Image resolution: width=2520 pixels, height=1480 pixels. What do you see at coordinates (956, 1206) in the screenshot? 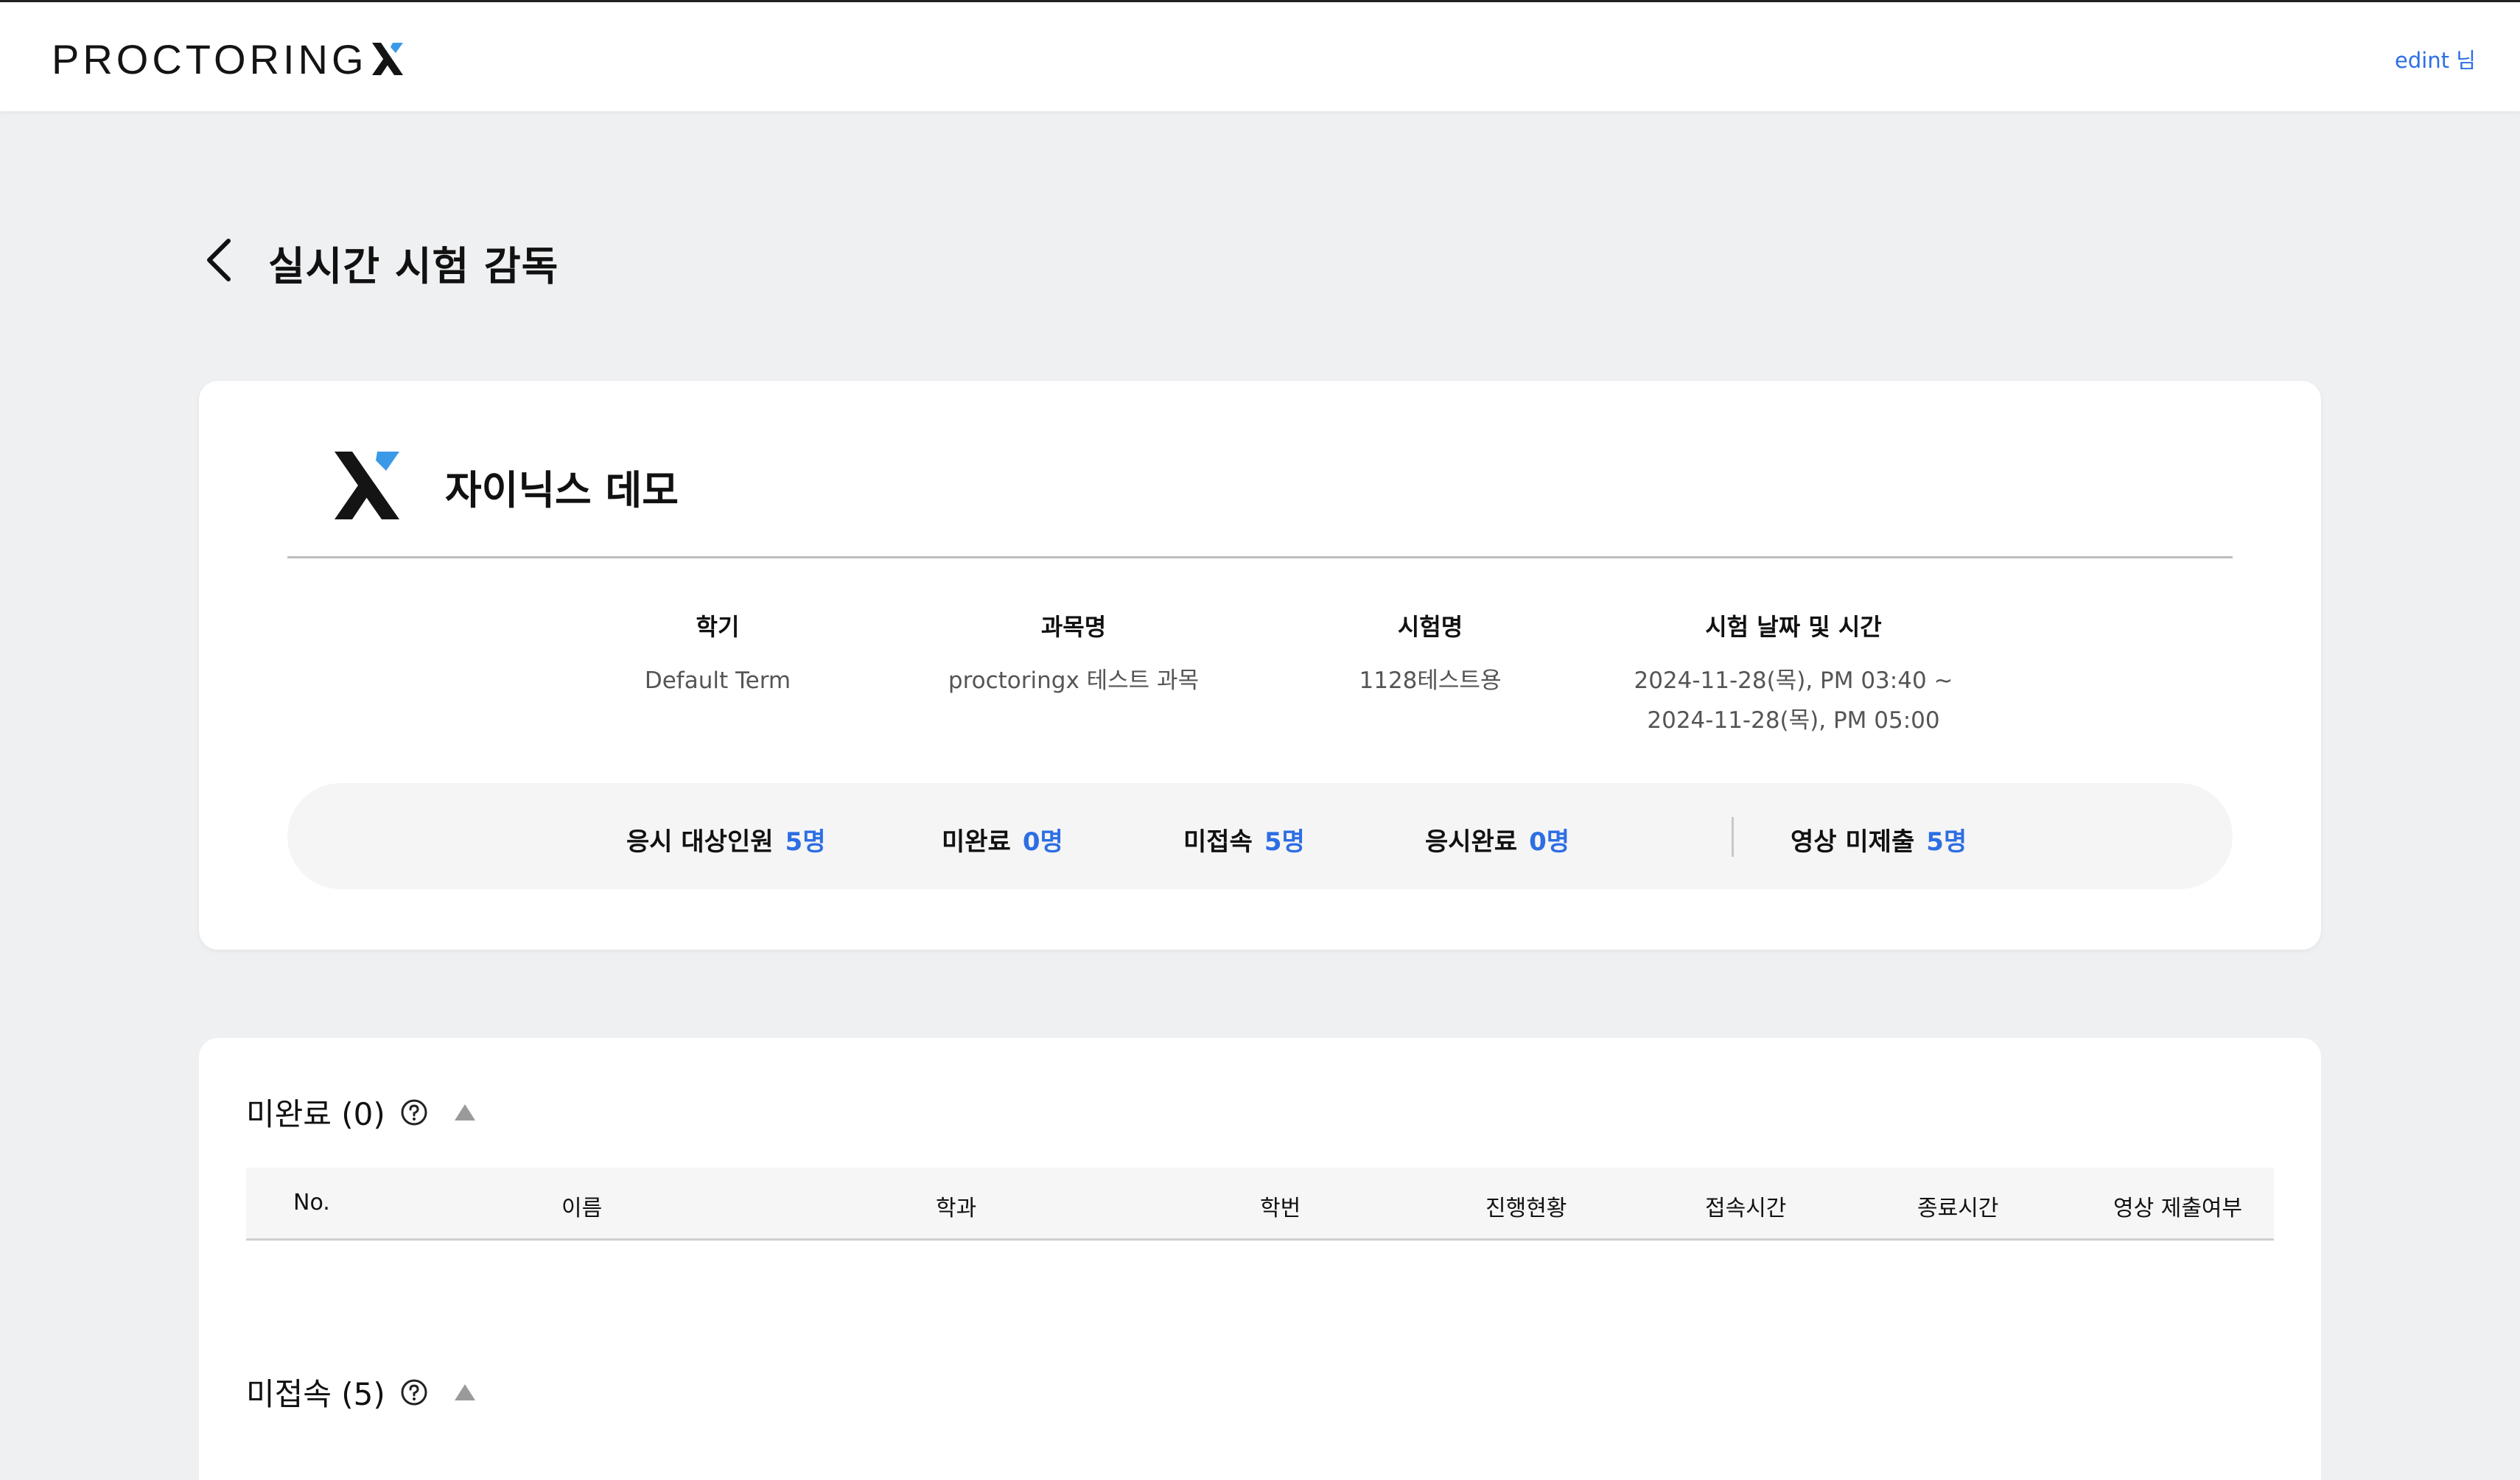
I see `column-header-department: 학과` at bounding box center [956, 1206].